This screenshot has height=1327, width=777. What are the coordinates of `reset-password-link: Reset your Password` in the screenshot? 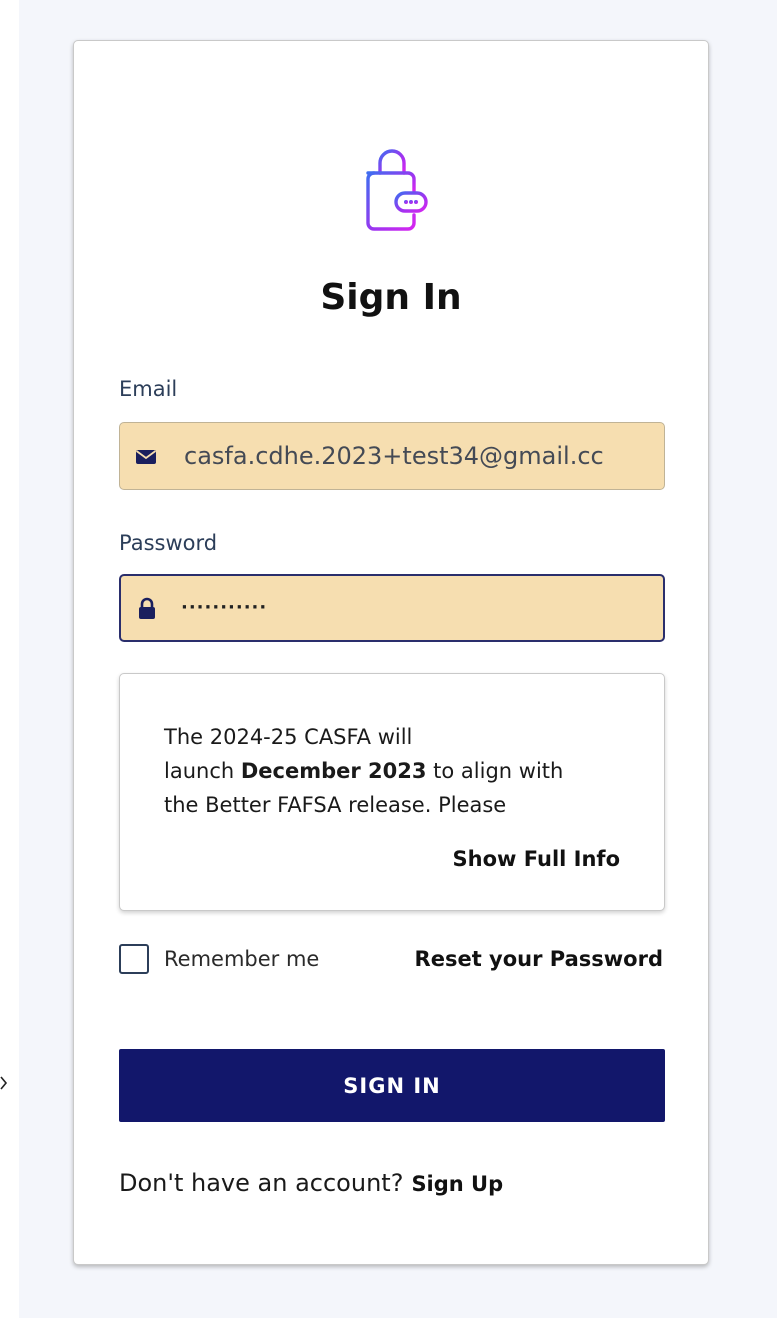 It's located at (539, 959).